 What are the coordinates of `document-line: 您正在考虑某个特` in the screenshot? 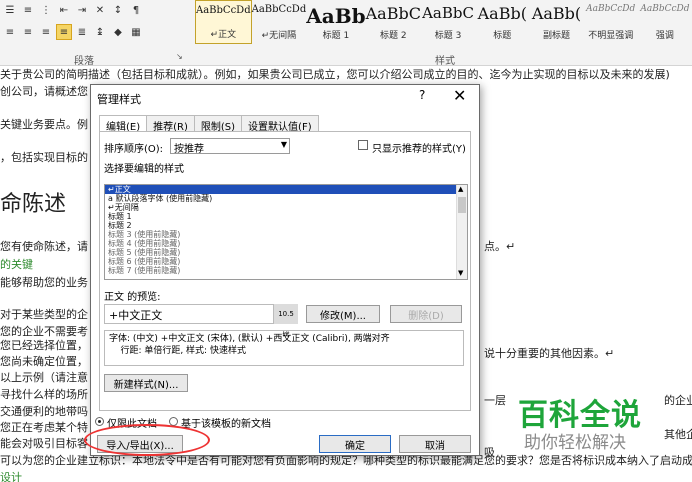 It's located at (44, 427).